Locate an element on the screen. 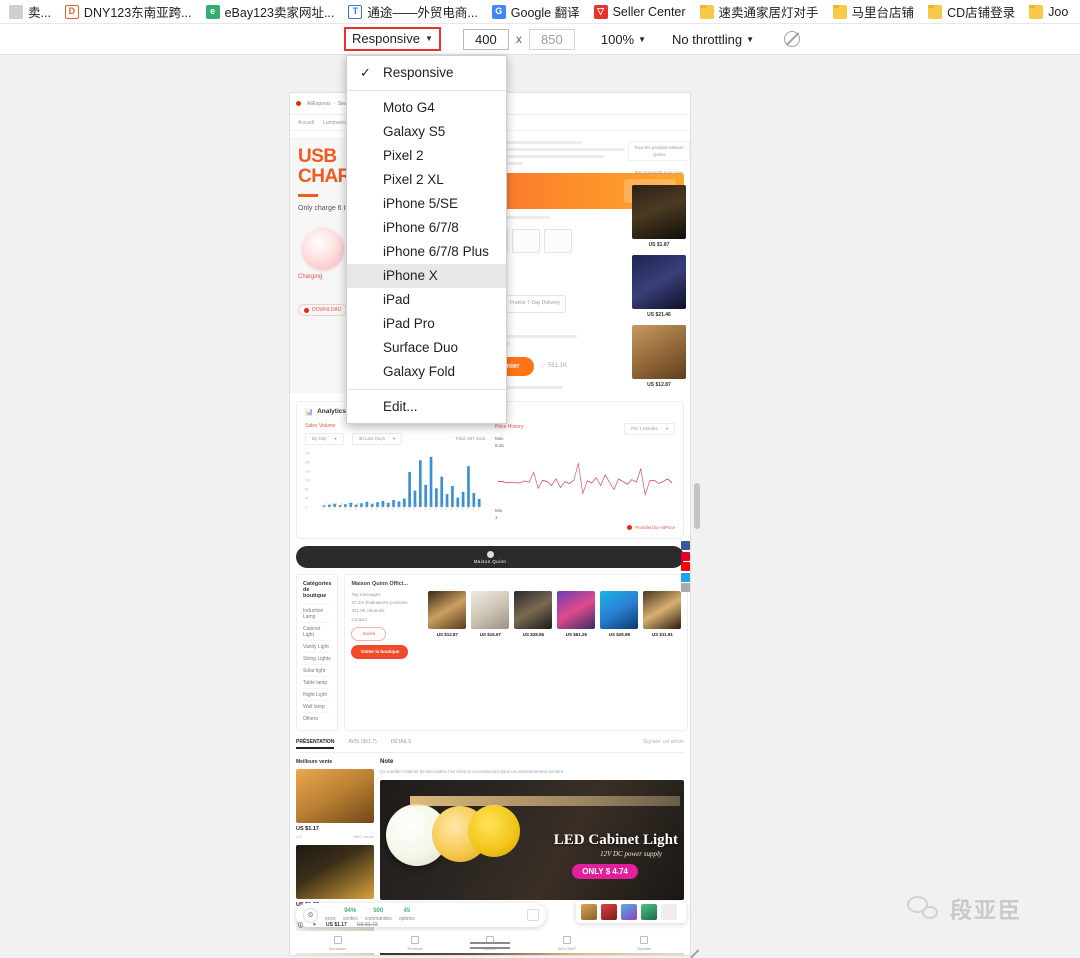 Image resolution: width=1080 pixels, height=958 pixels. viewport-resize-handle is located at coordinates (694, 948).